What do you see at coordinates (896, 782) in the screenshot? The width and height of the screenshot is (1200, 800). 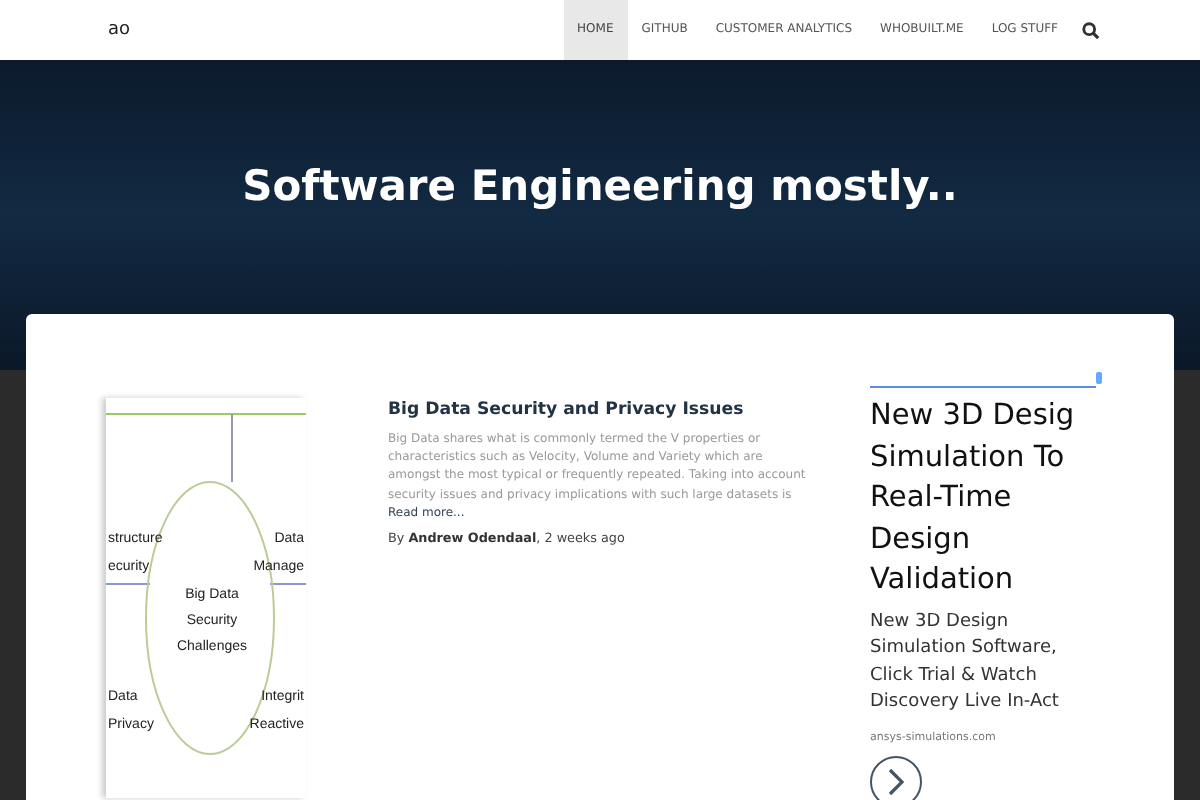 I see `chevron-icon` at bounding box center [896, 782].